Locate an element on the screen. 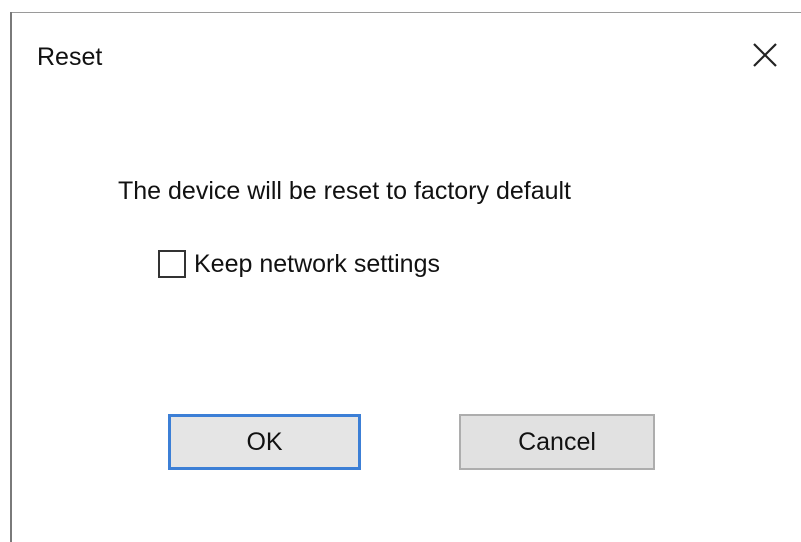  dialog-top-border is located at coordinates (405, 12).